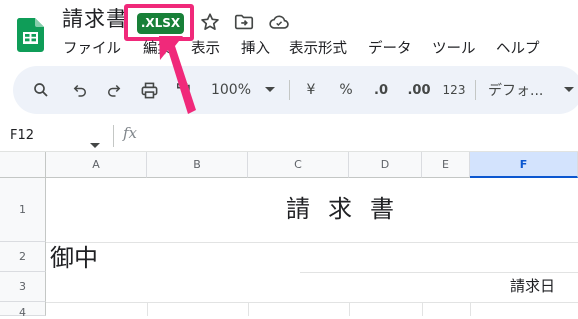 This screenshot has height=319, width=578. Describe the element at coordinates (255, 49) in the screenshot. I see `menu-insert: 挿入` at that location.